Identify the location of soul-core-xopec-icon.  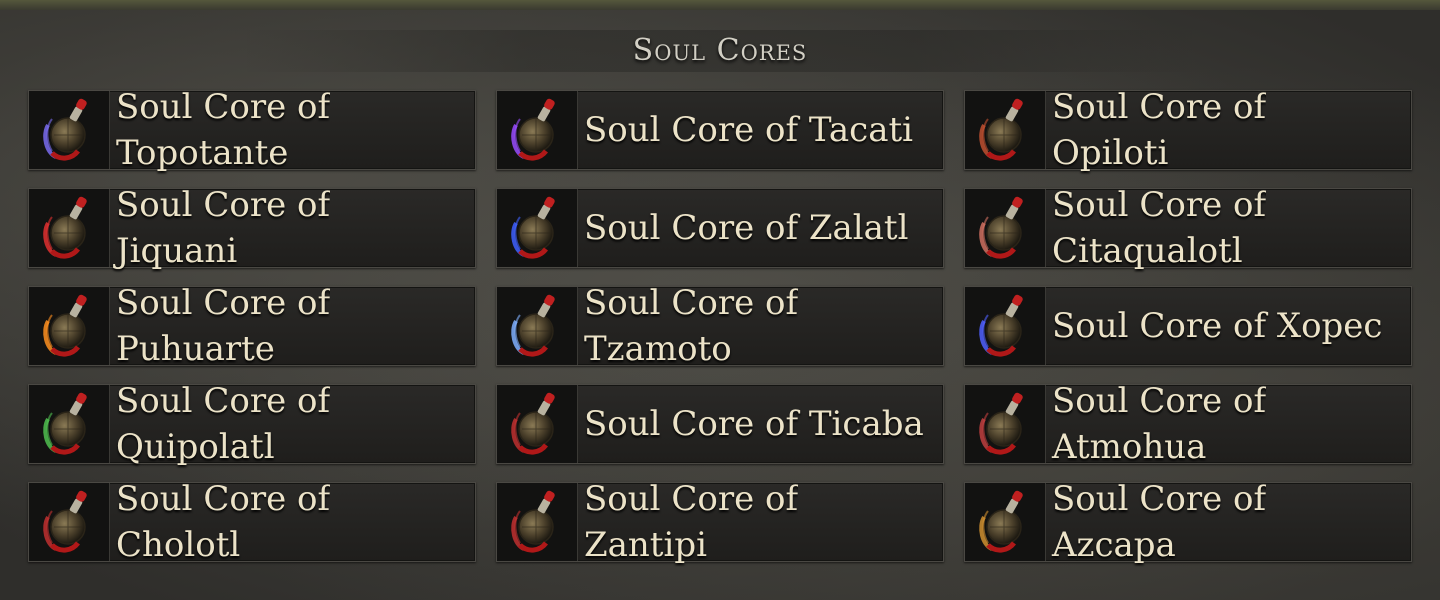
(1005, 326).